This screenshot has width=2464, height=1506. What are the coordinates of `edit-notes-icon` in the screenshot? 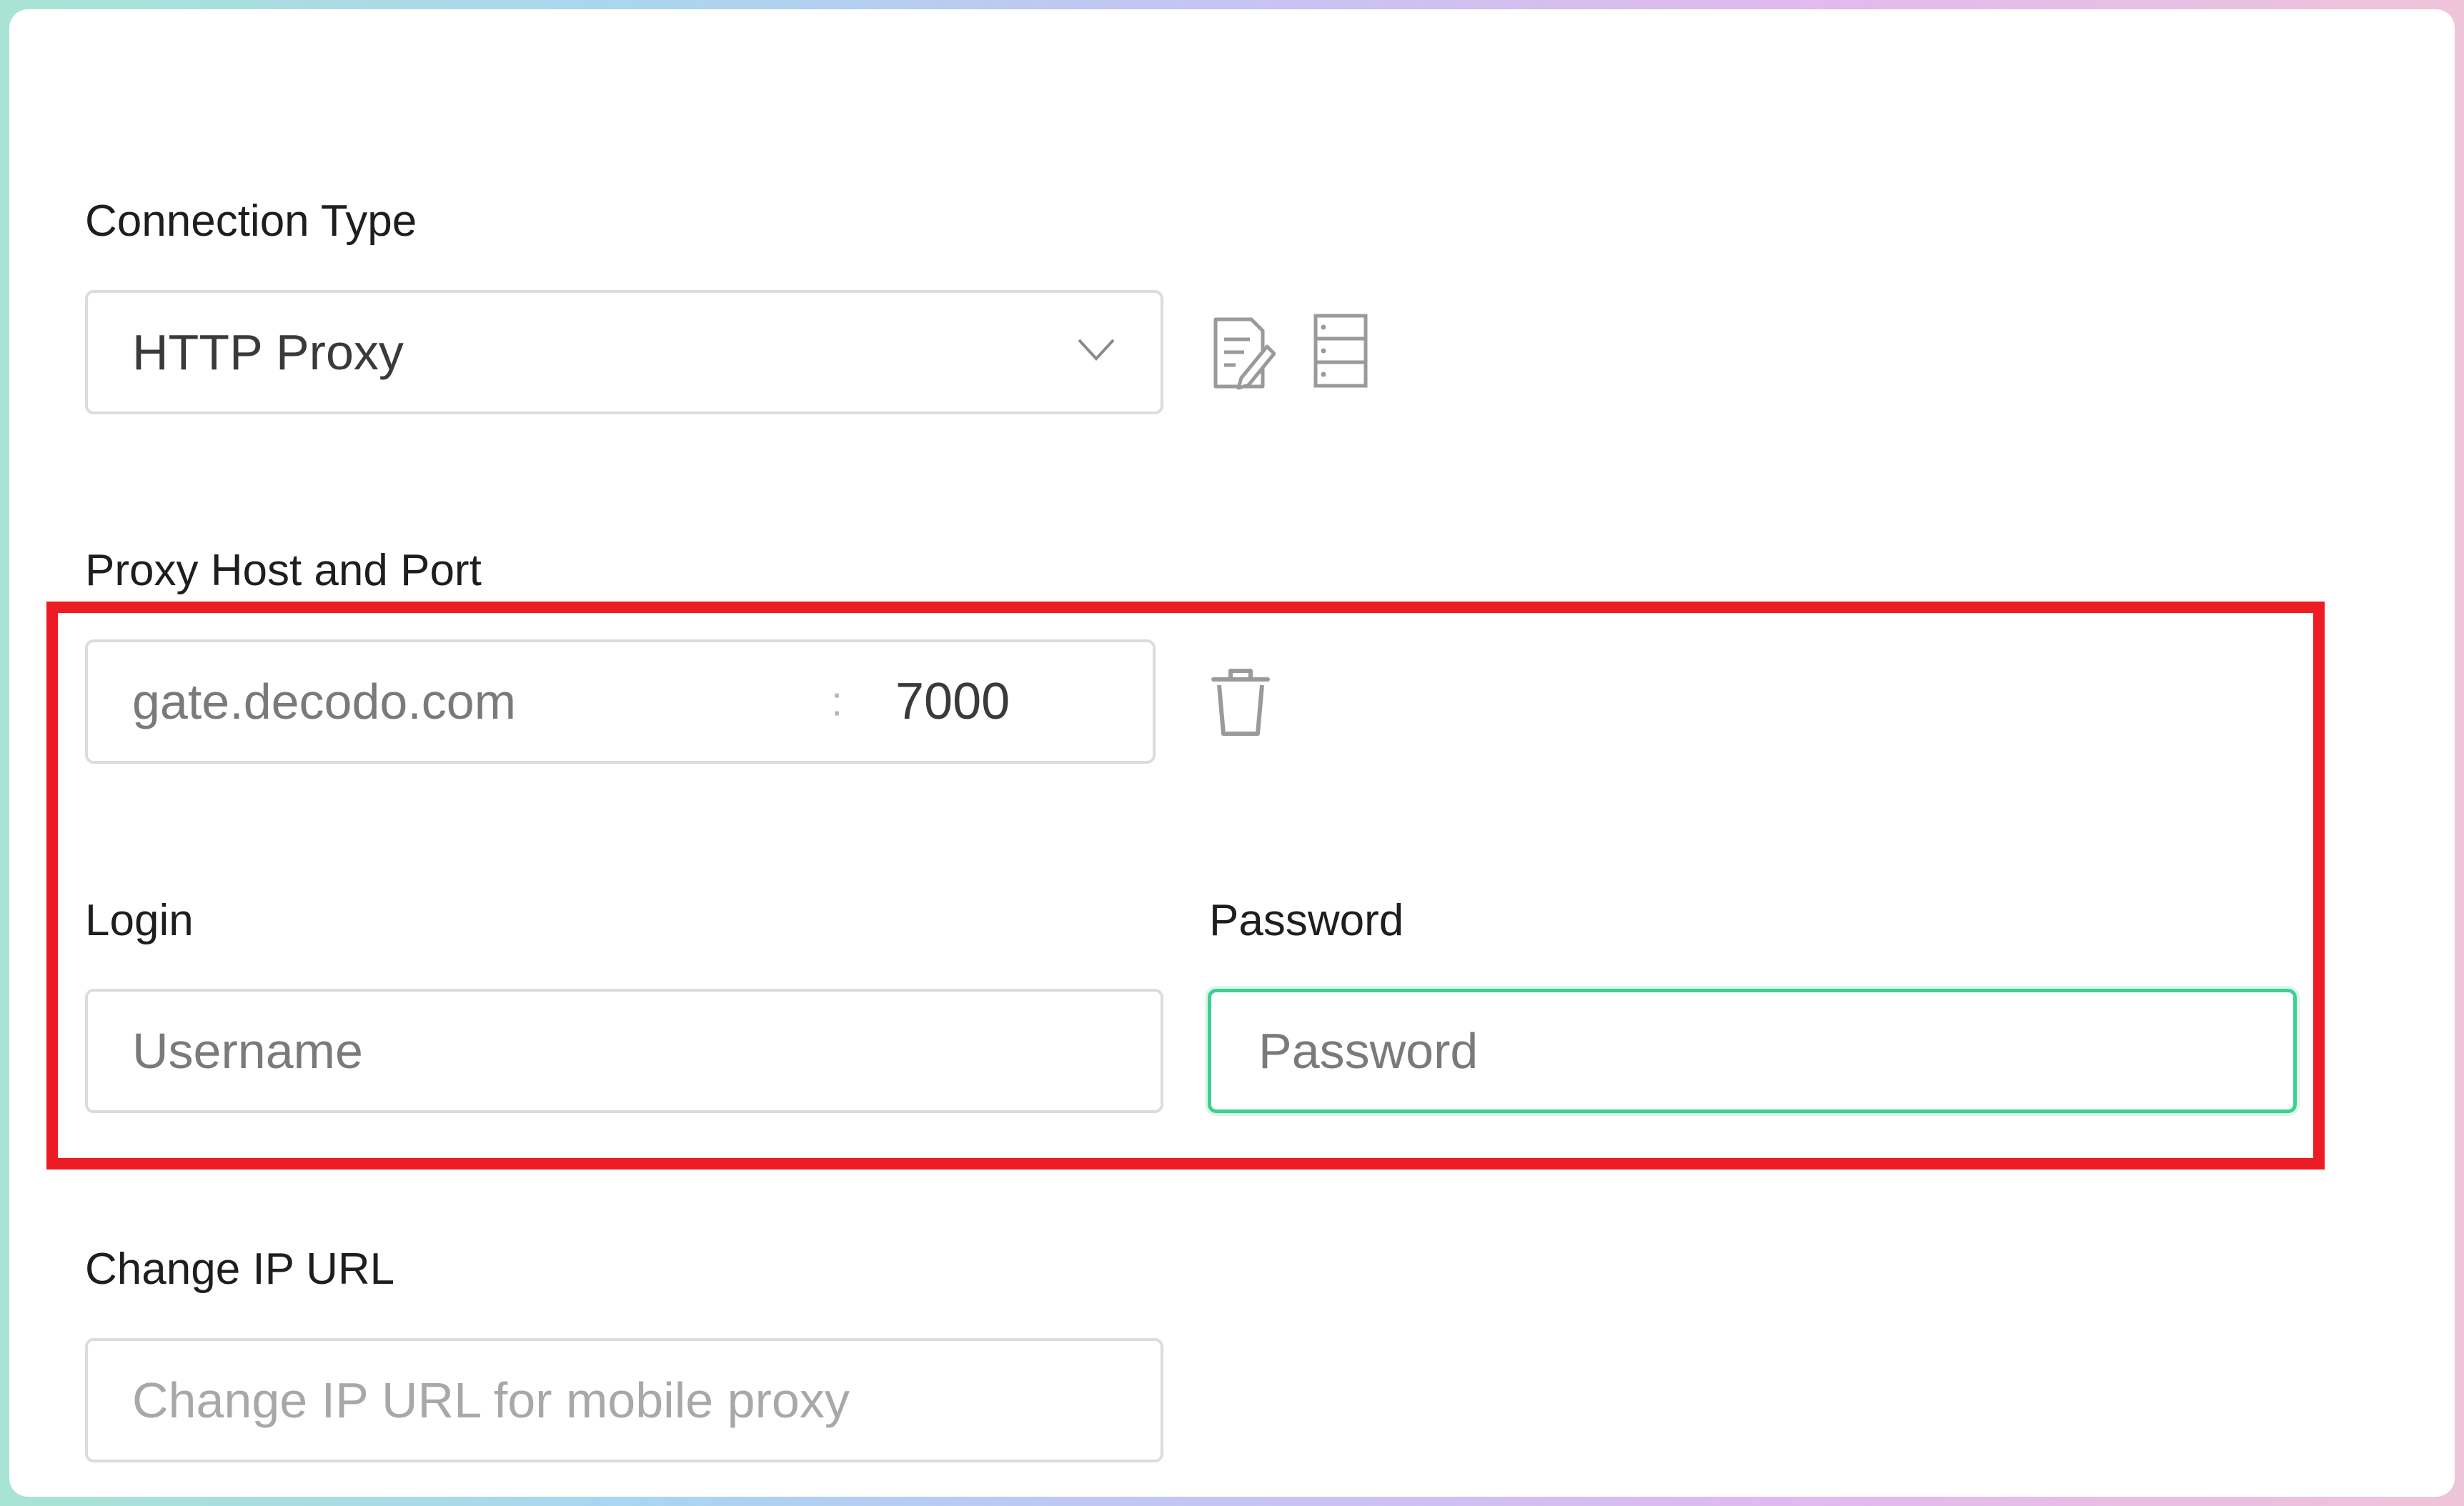 It's located at (1242, 354).